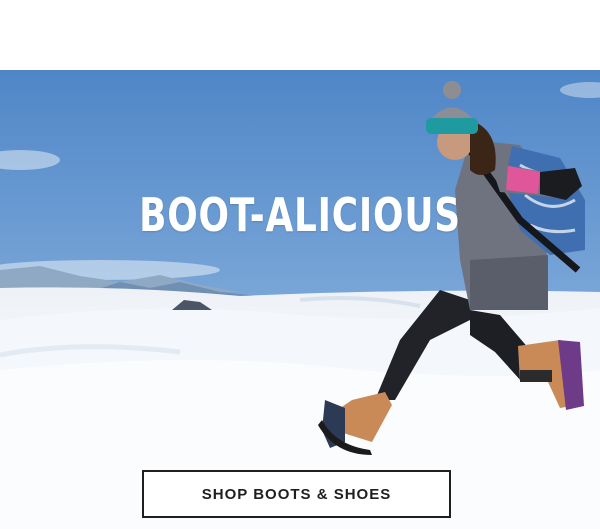 The width and height of the screenshot is (600, 529). Describe the element at coordinates (300, 35) in the screenshot. I see `top-whitespace` at that location.